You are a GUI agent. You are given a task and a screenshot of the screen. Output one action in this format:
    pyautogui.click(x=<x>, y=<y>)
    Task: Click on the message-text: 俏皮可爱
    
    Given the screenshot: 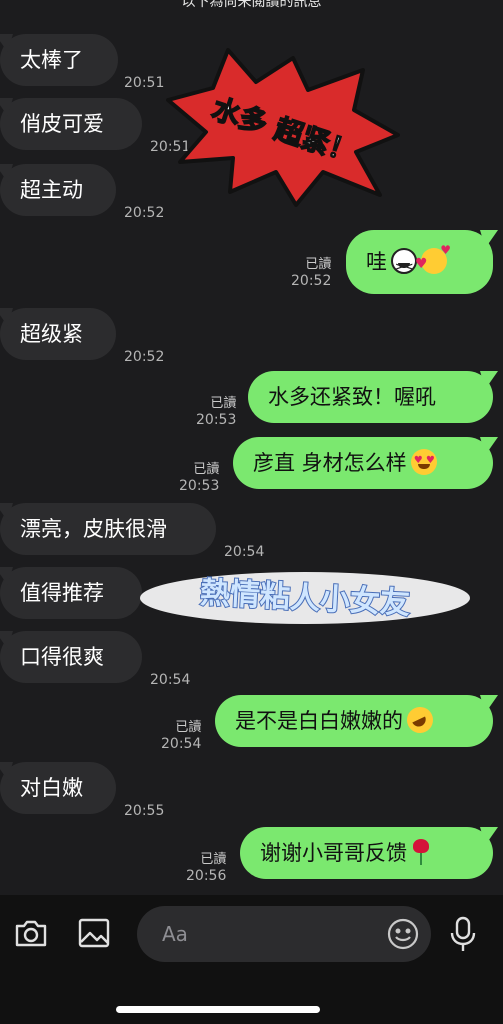 What is the action you would take?
    pyautogui.click(x=62, y=124)
    